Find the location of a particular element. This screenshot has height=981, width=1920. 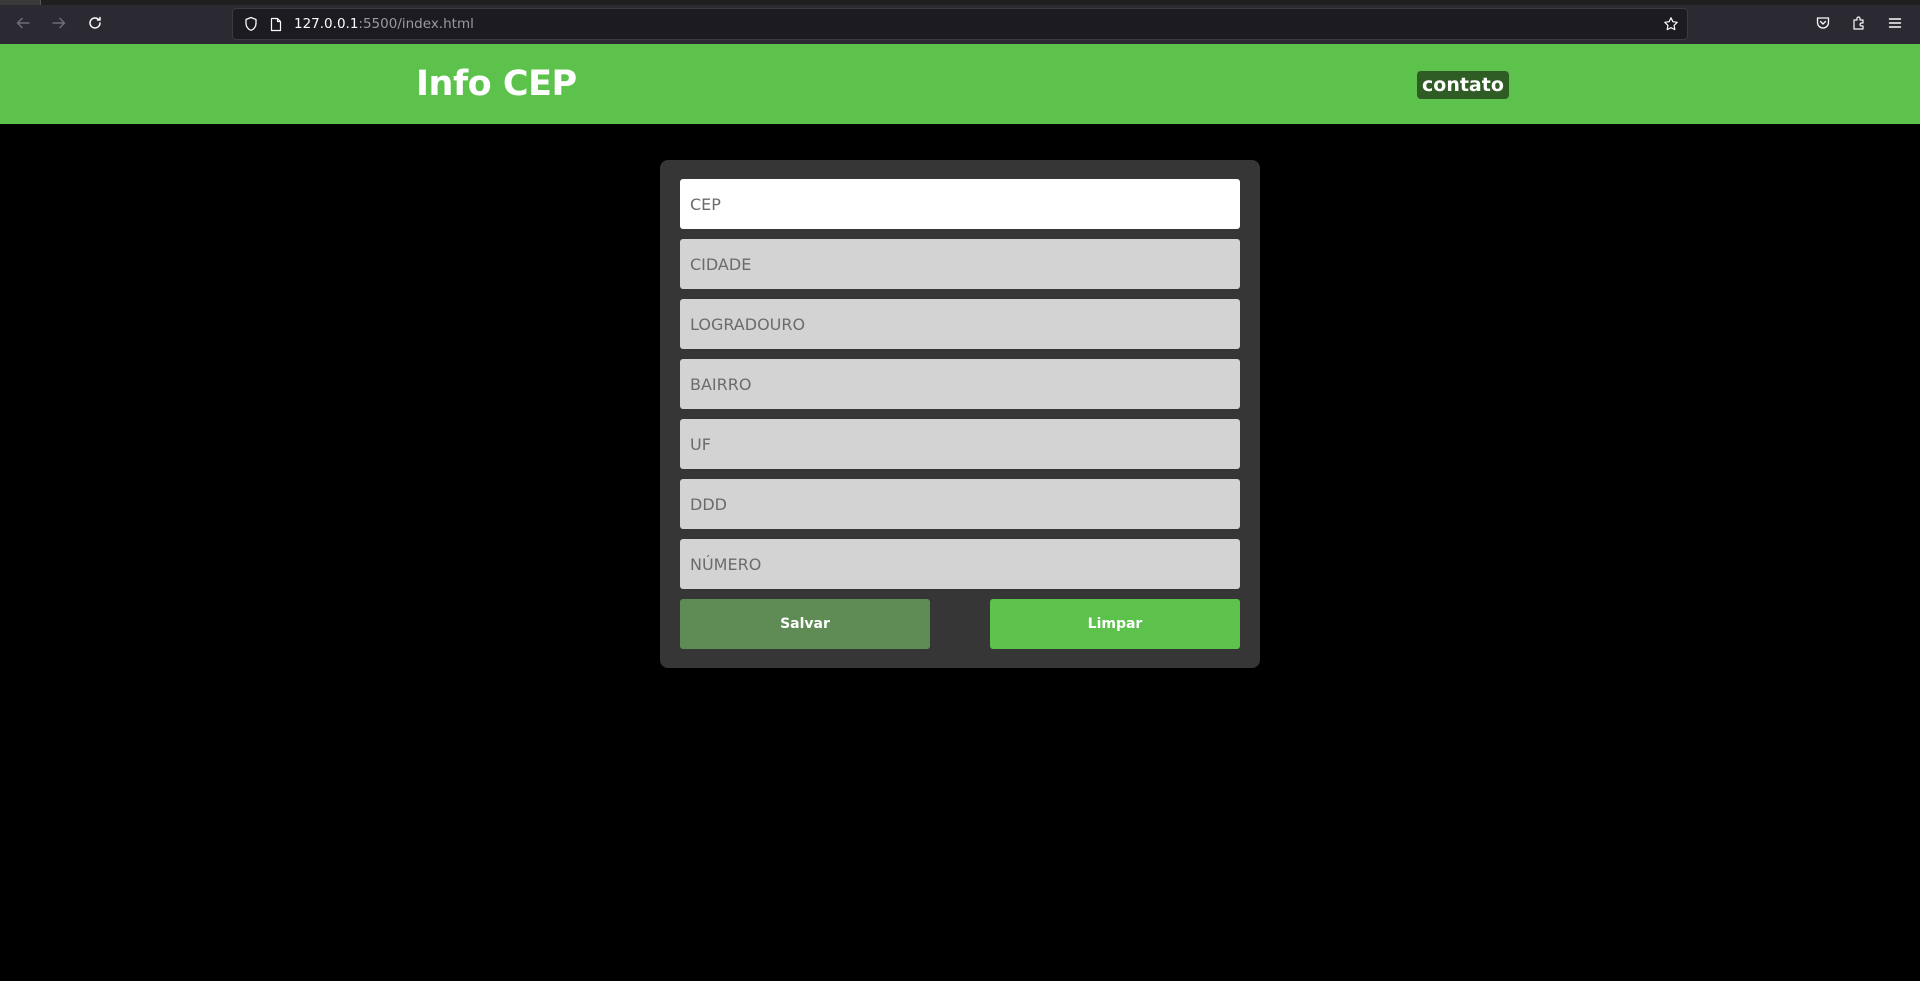

numero-input is located at coordinates (960, 564).